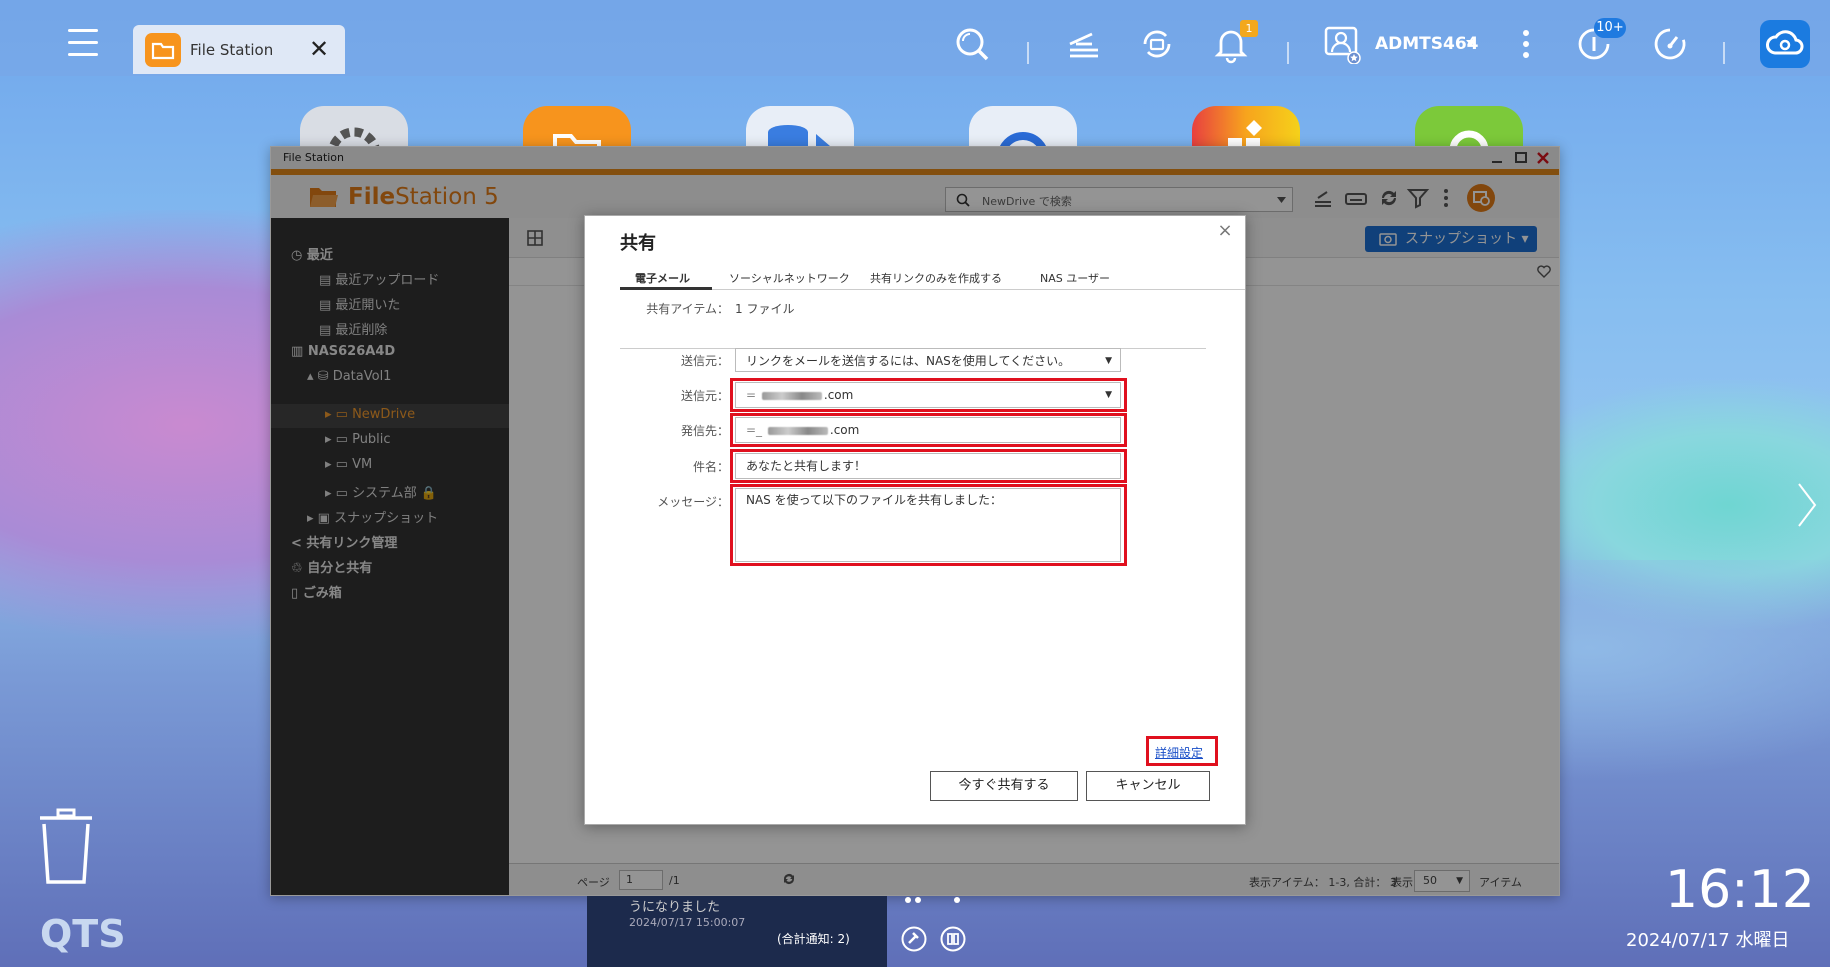 This screenshot has height=967, width=1830. What do you see at coordinates (83, 934) in the screenshot?
I see `qts-label: QTS` at bounding box center [83, 934].